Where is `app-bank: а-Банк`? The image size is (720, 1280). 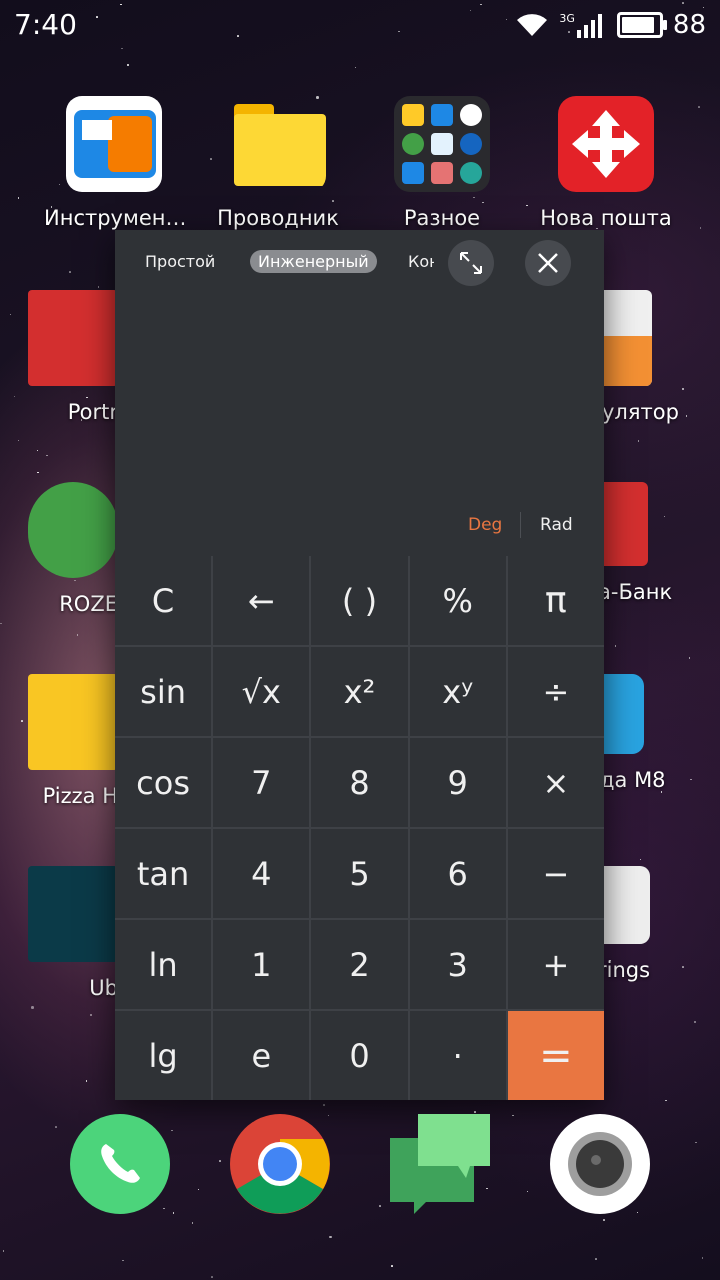 app-bank: а-Банк is located at coordinates (656, 543).